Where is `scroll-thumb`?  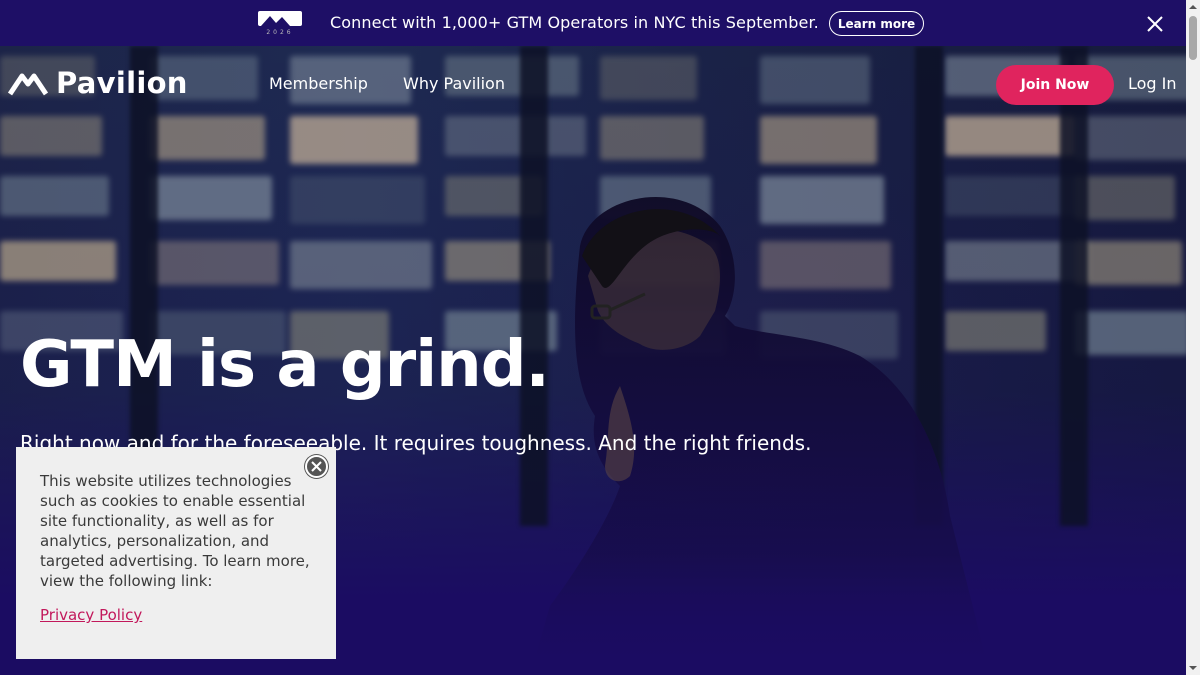 scroll-thumb is located at coordinates (1193, 38).